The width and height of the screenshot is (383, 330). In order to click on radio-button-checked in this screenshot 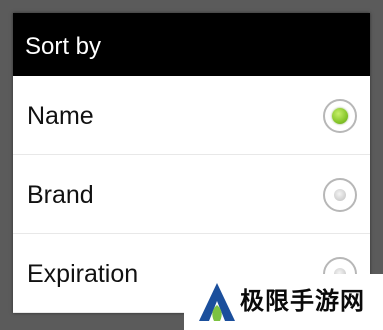, I will do `click(340, 116)`.